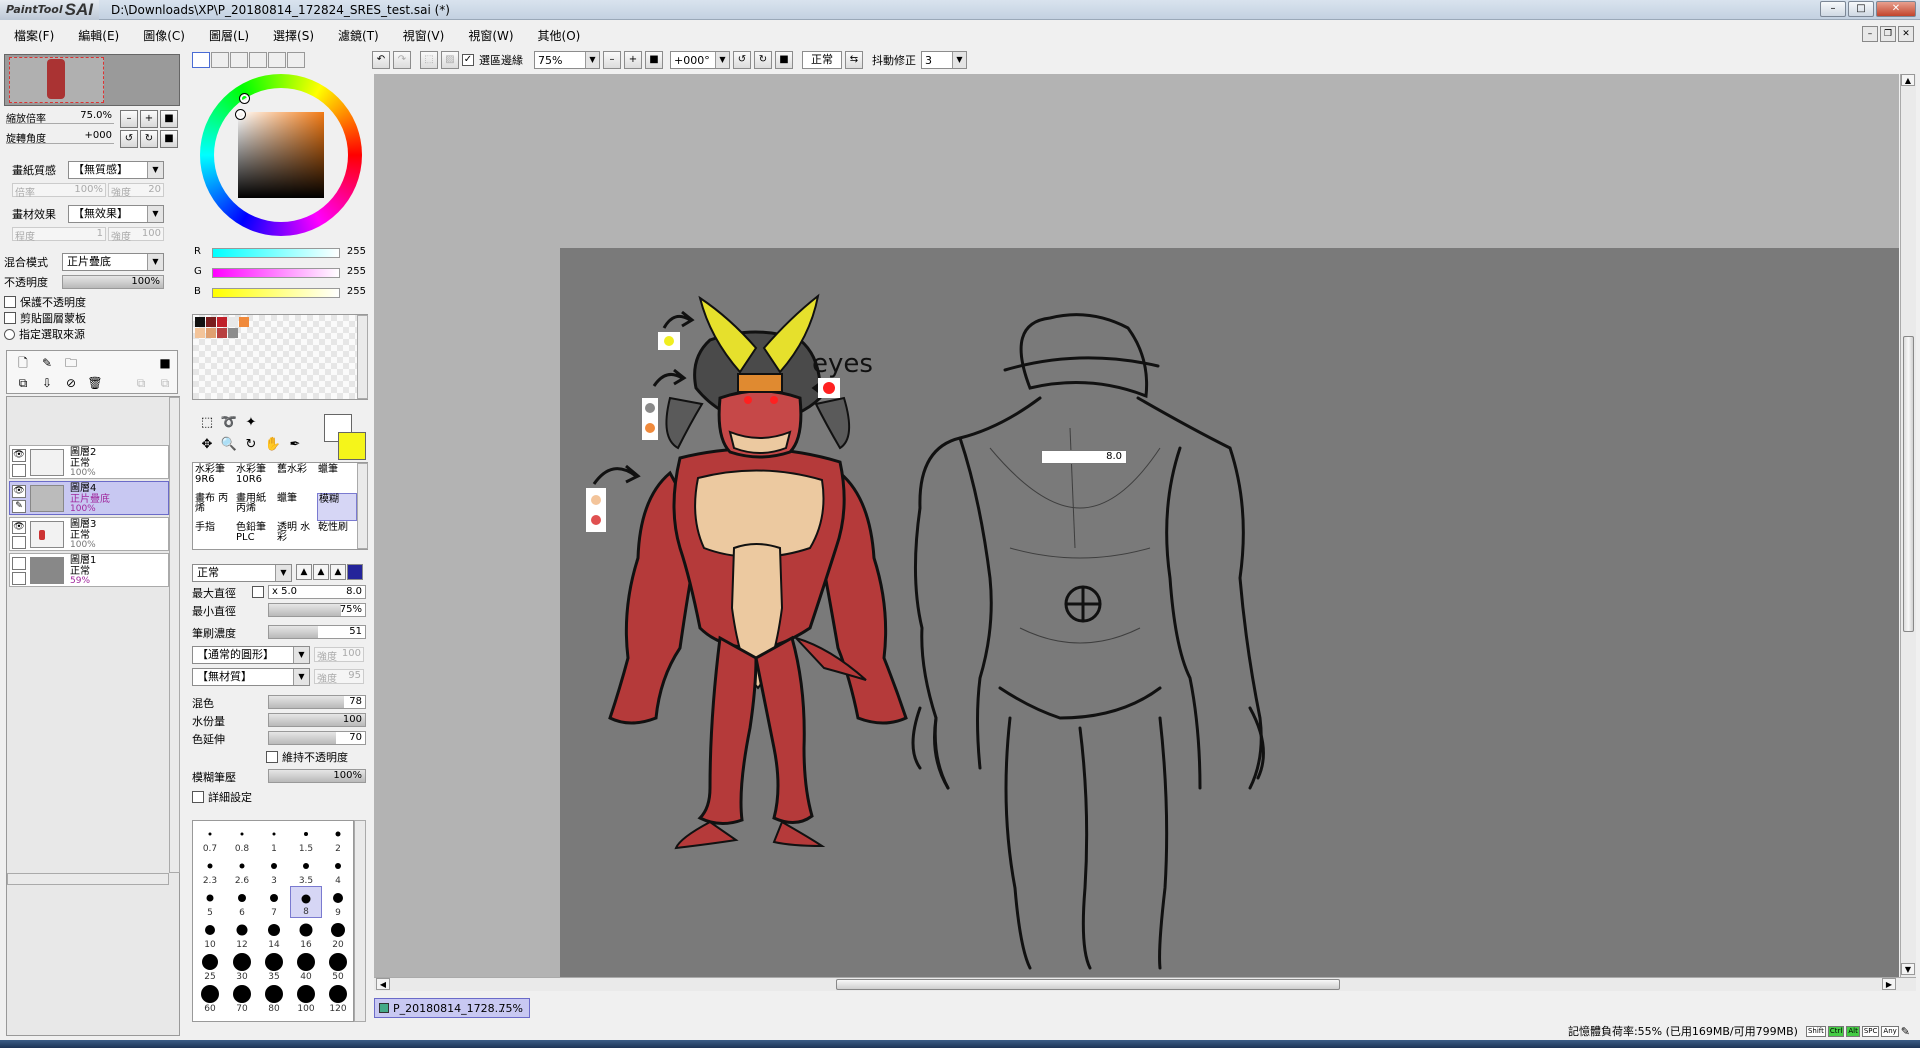  Describe the element at coordinates (296, 478) in the screenshot. I see `brush-tool: 舊水彩` at that location.